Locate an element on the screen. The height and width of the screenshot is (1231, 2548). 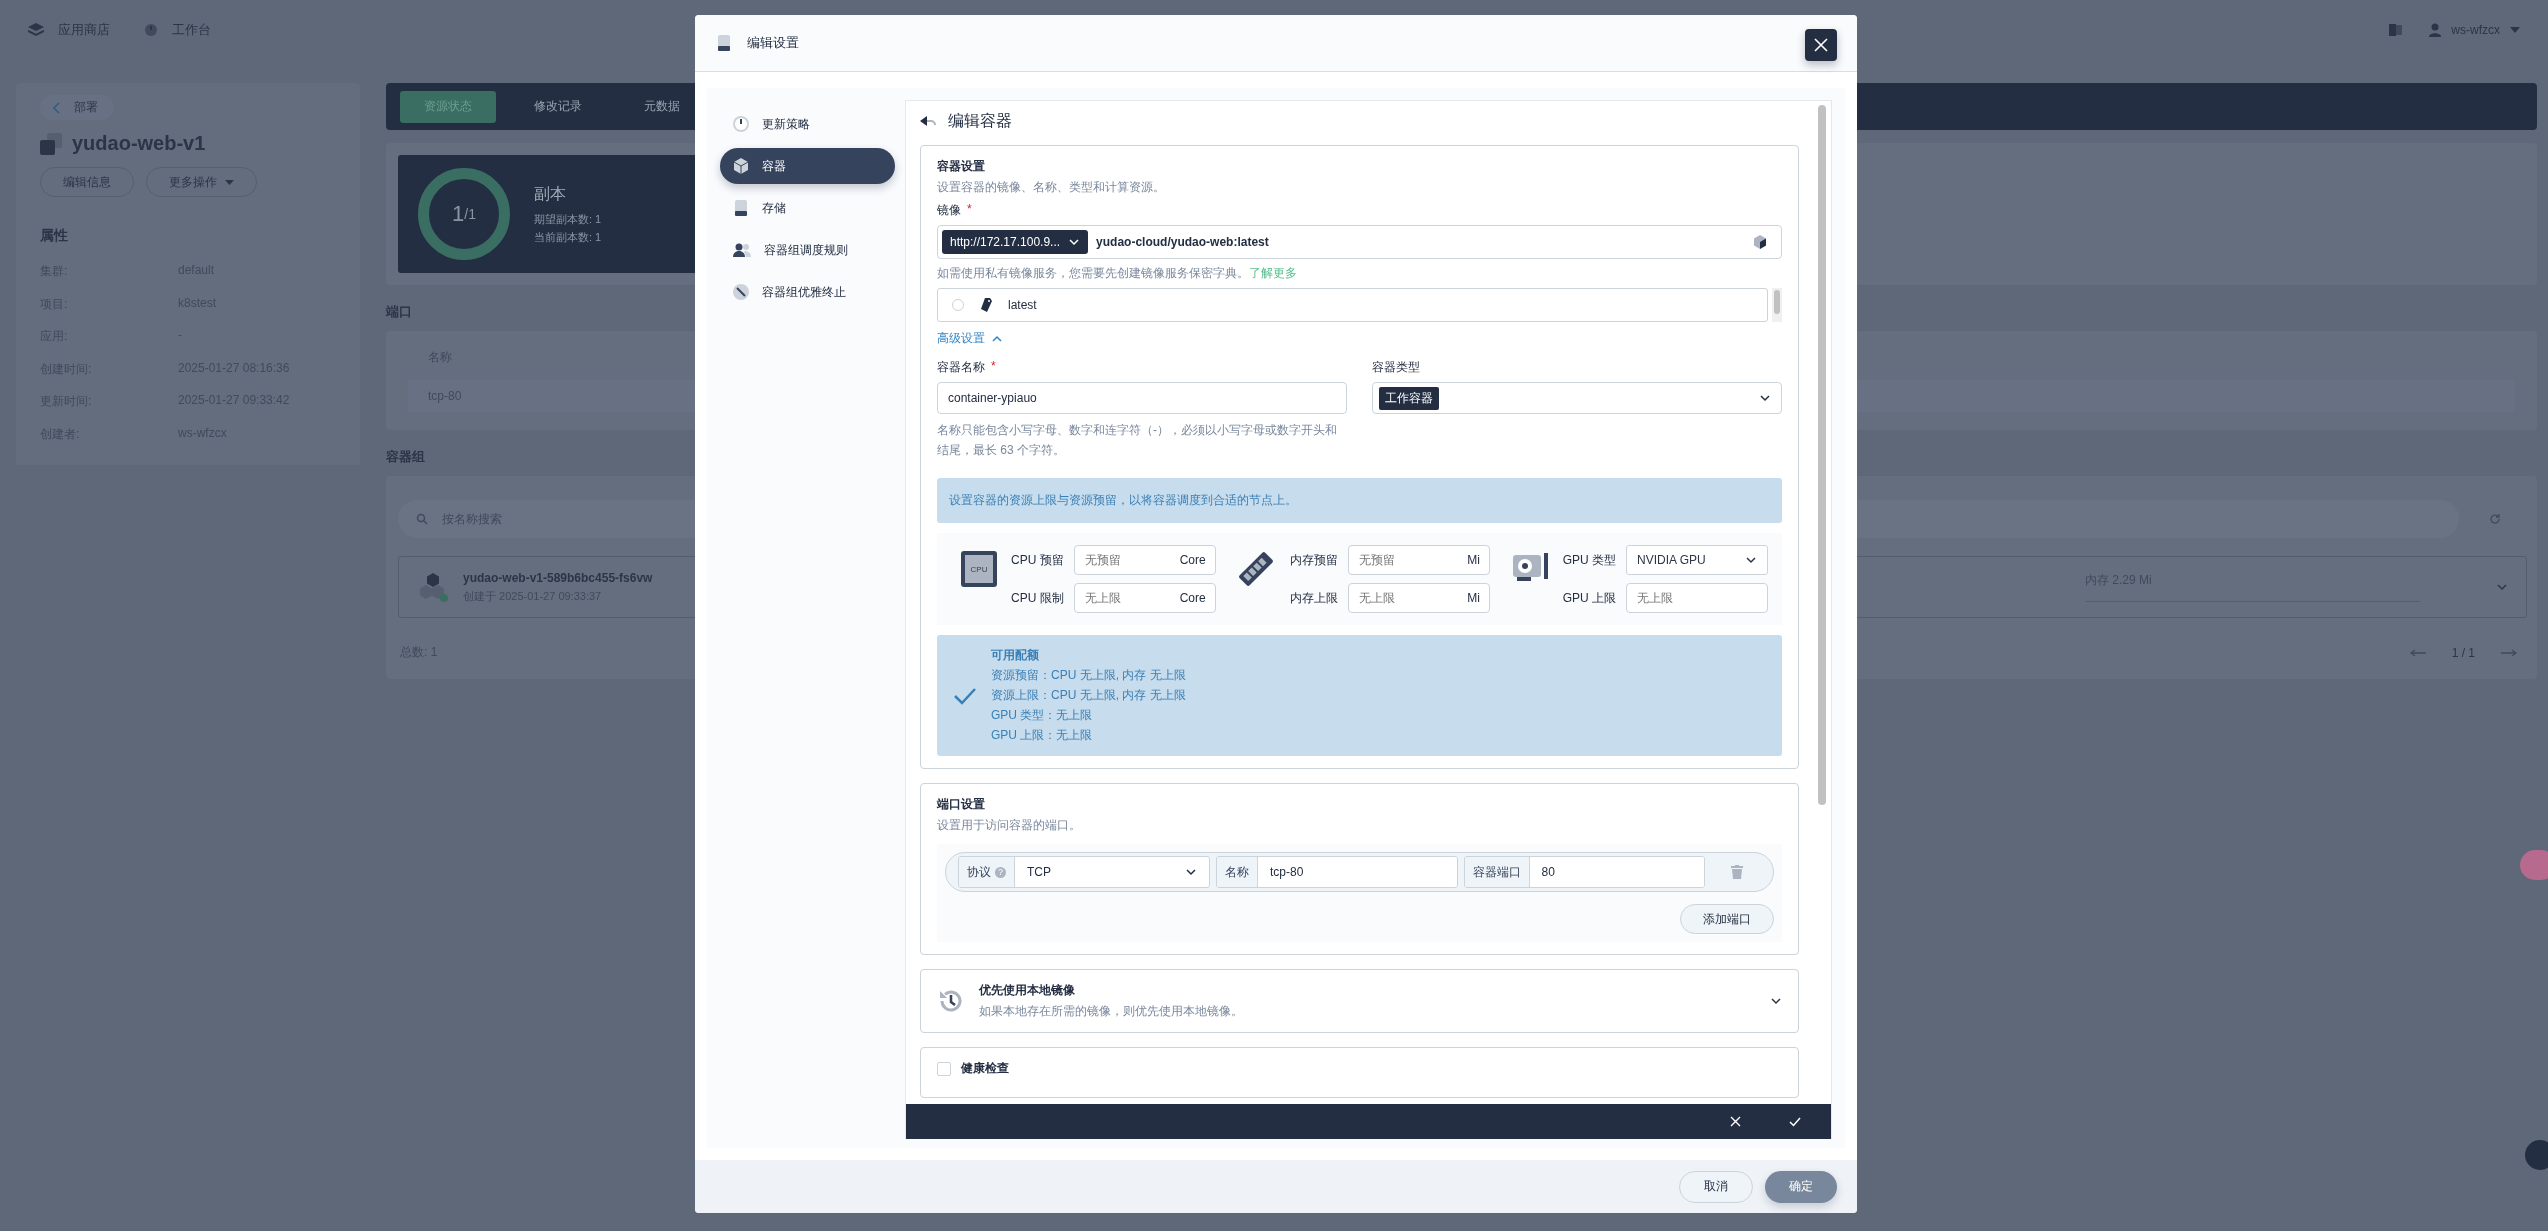
section-description: 设置用于访问容器的端口。 is located at coordinates (1009, 825).